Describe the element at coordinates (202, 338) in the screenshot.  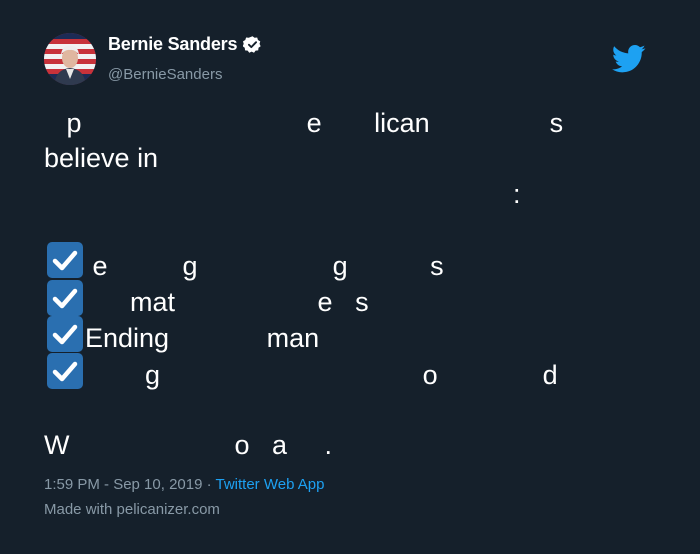
I see `check-item-3-text: Ending man` at that location.